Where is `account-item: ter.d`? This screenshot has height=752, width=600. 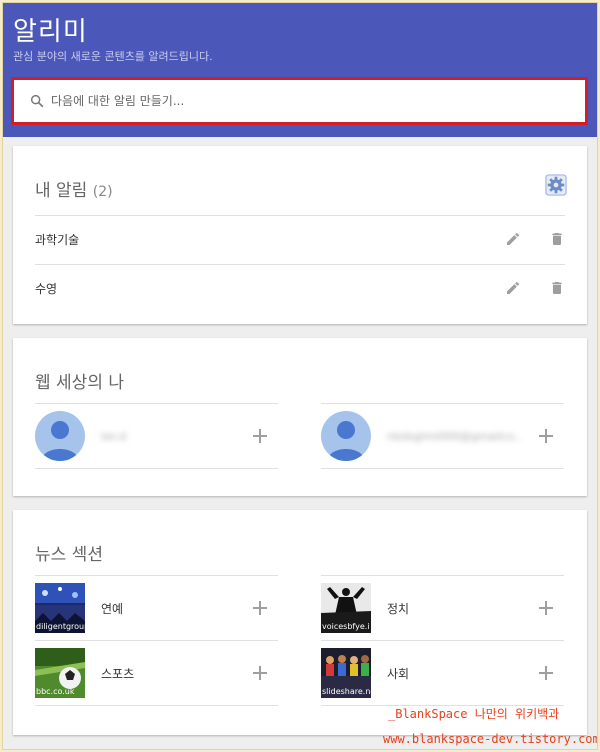 account-item: ter.d is located at coordinates (156, 436).